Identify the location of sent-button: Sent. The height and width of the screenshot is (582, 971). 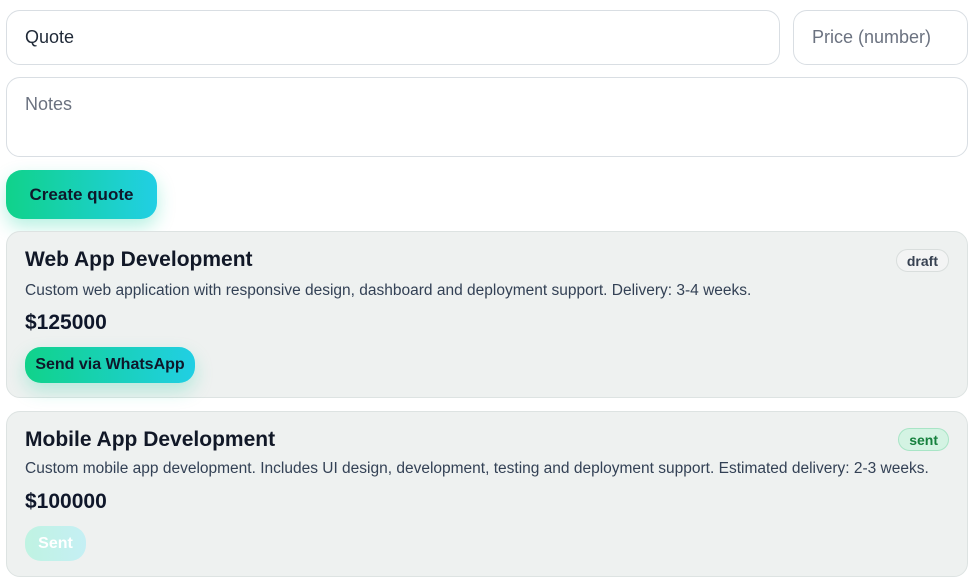
(55, 543).